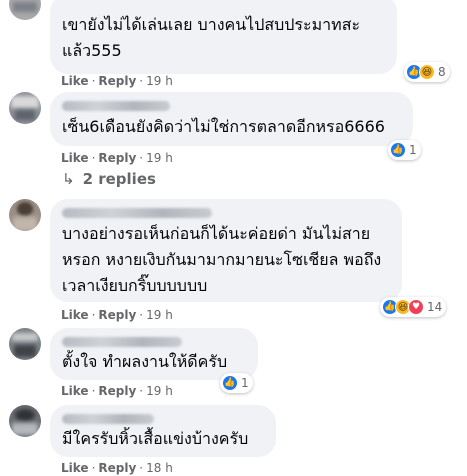 The image size is (467, 476). What do you see at coordinates (222, 259) in the screenshot?
I see `comment-text-line: หรอก หงายเงิบกันมามากมายนะโซเชียล พอถึง` at bounding box center [222, 259].